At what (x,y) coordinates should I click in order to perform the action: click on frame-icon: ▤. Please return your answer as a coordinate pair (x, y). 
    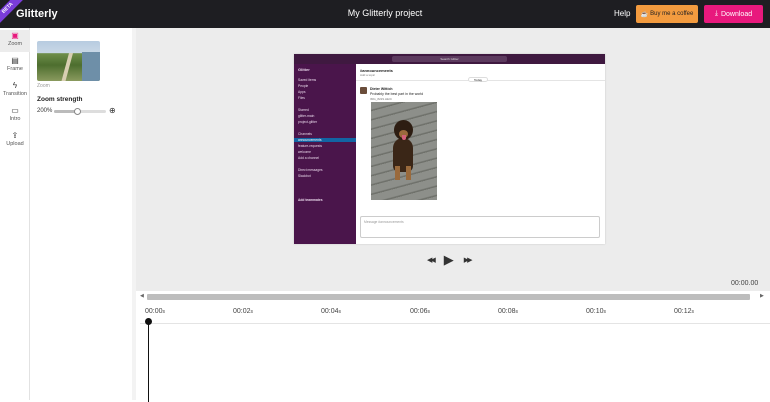
    Looking at the image, I should click on (15, 60).